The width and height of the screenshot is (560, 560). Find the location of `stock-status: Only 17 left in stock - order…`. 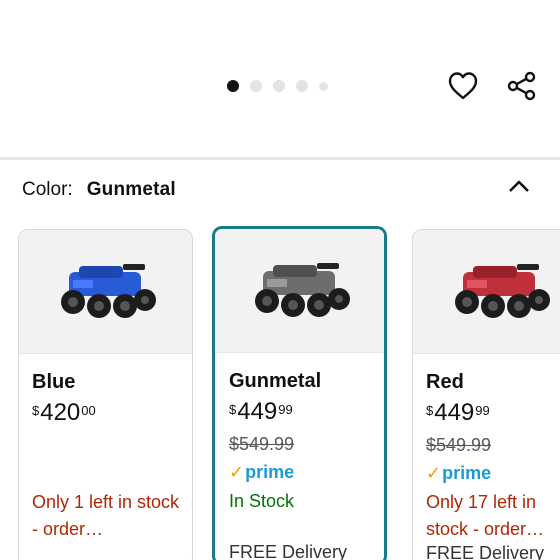

stock-status: Only 17 left in stock - order… is located at coordinates (485, 515).